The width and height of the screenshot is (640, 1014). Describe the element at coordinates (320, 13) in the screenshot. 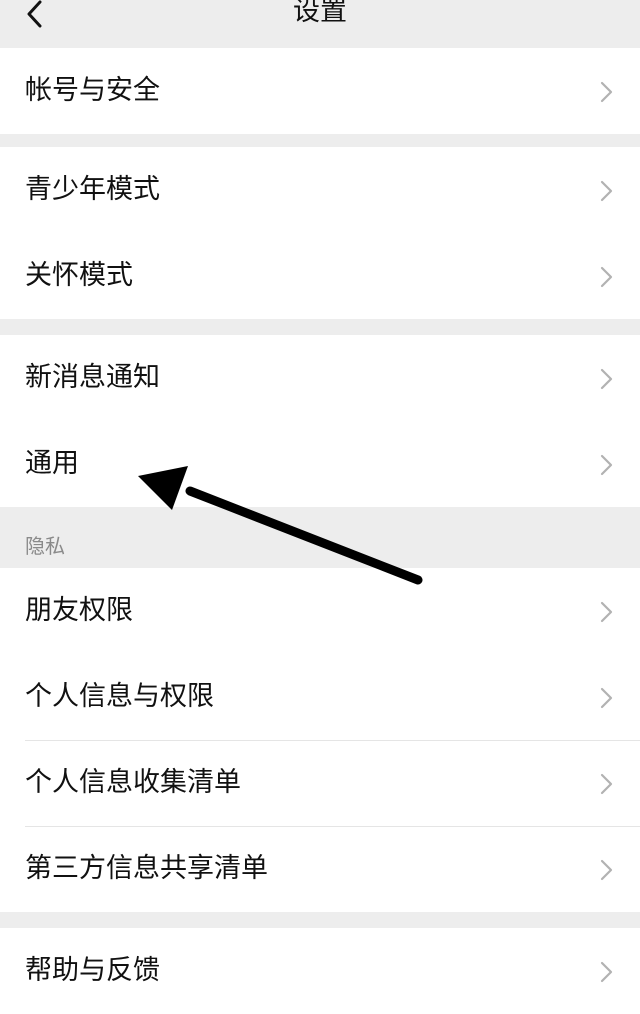

I see `page-title: 设置` at that location.